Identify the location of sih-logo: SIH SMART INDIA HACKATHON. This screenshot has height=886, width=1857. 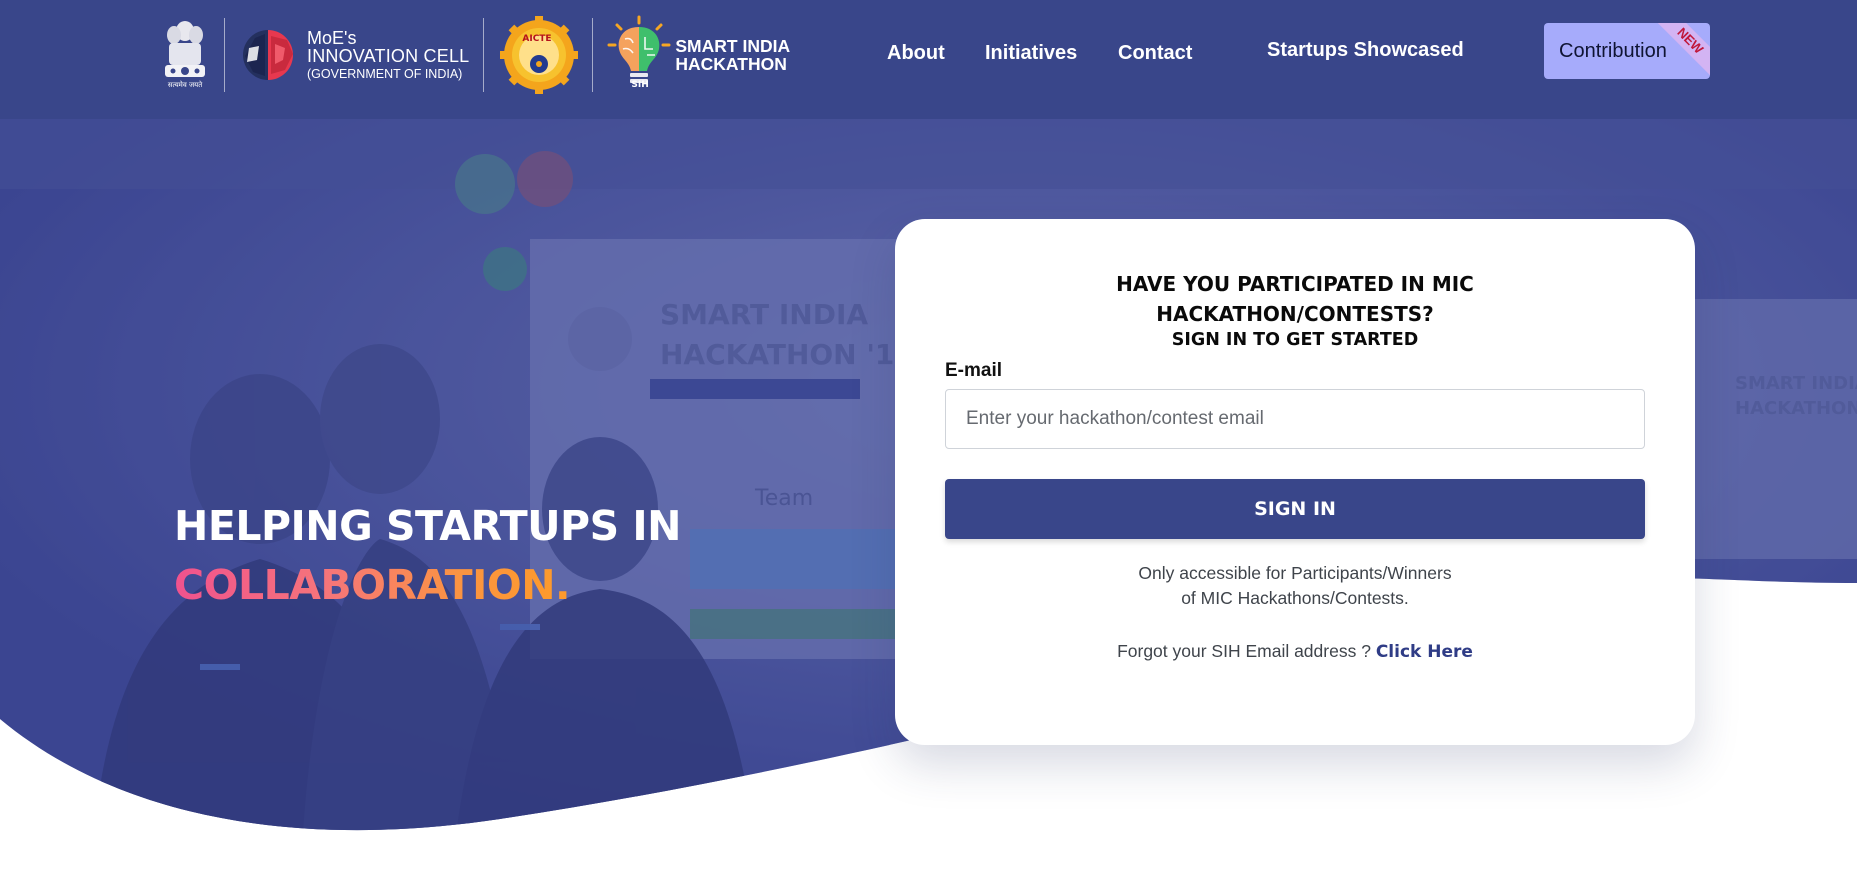
(698, 55).